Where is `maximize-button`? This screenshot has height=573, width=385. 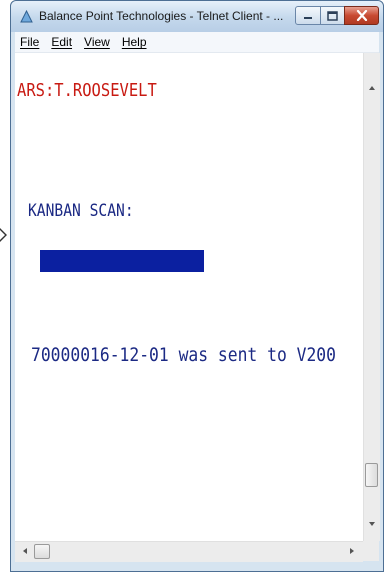 maximize-button is located at coordinates (332, 15).